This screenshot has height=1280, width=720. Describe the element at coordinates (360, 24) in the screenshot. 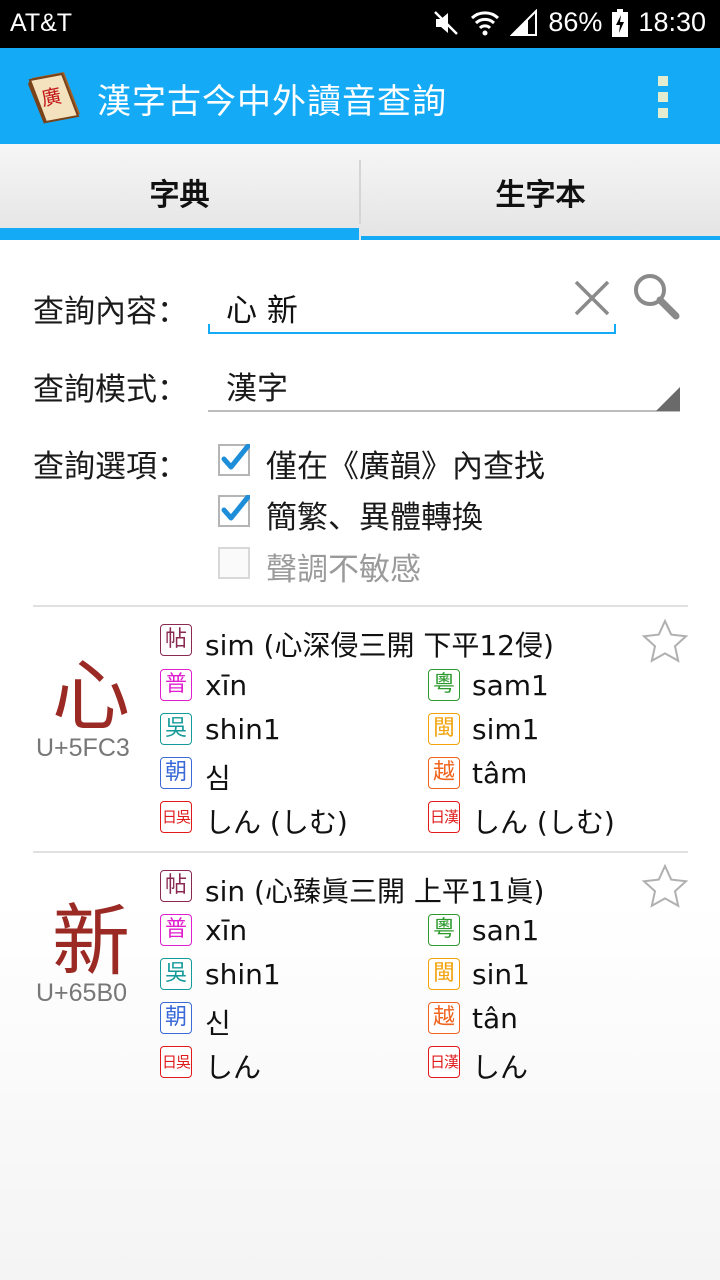

I see `status-bar: AT&T 86% 18:30` at that location.